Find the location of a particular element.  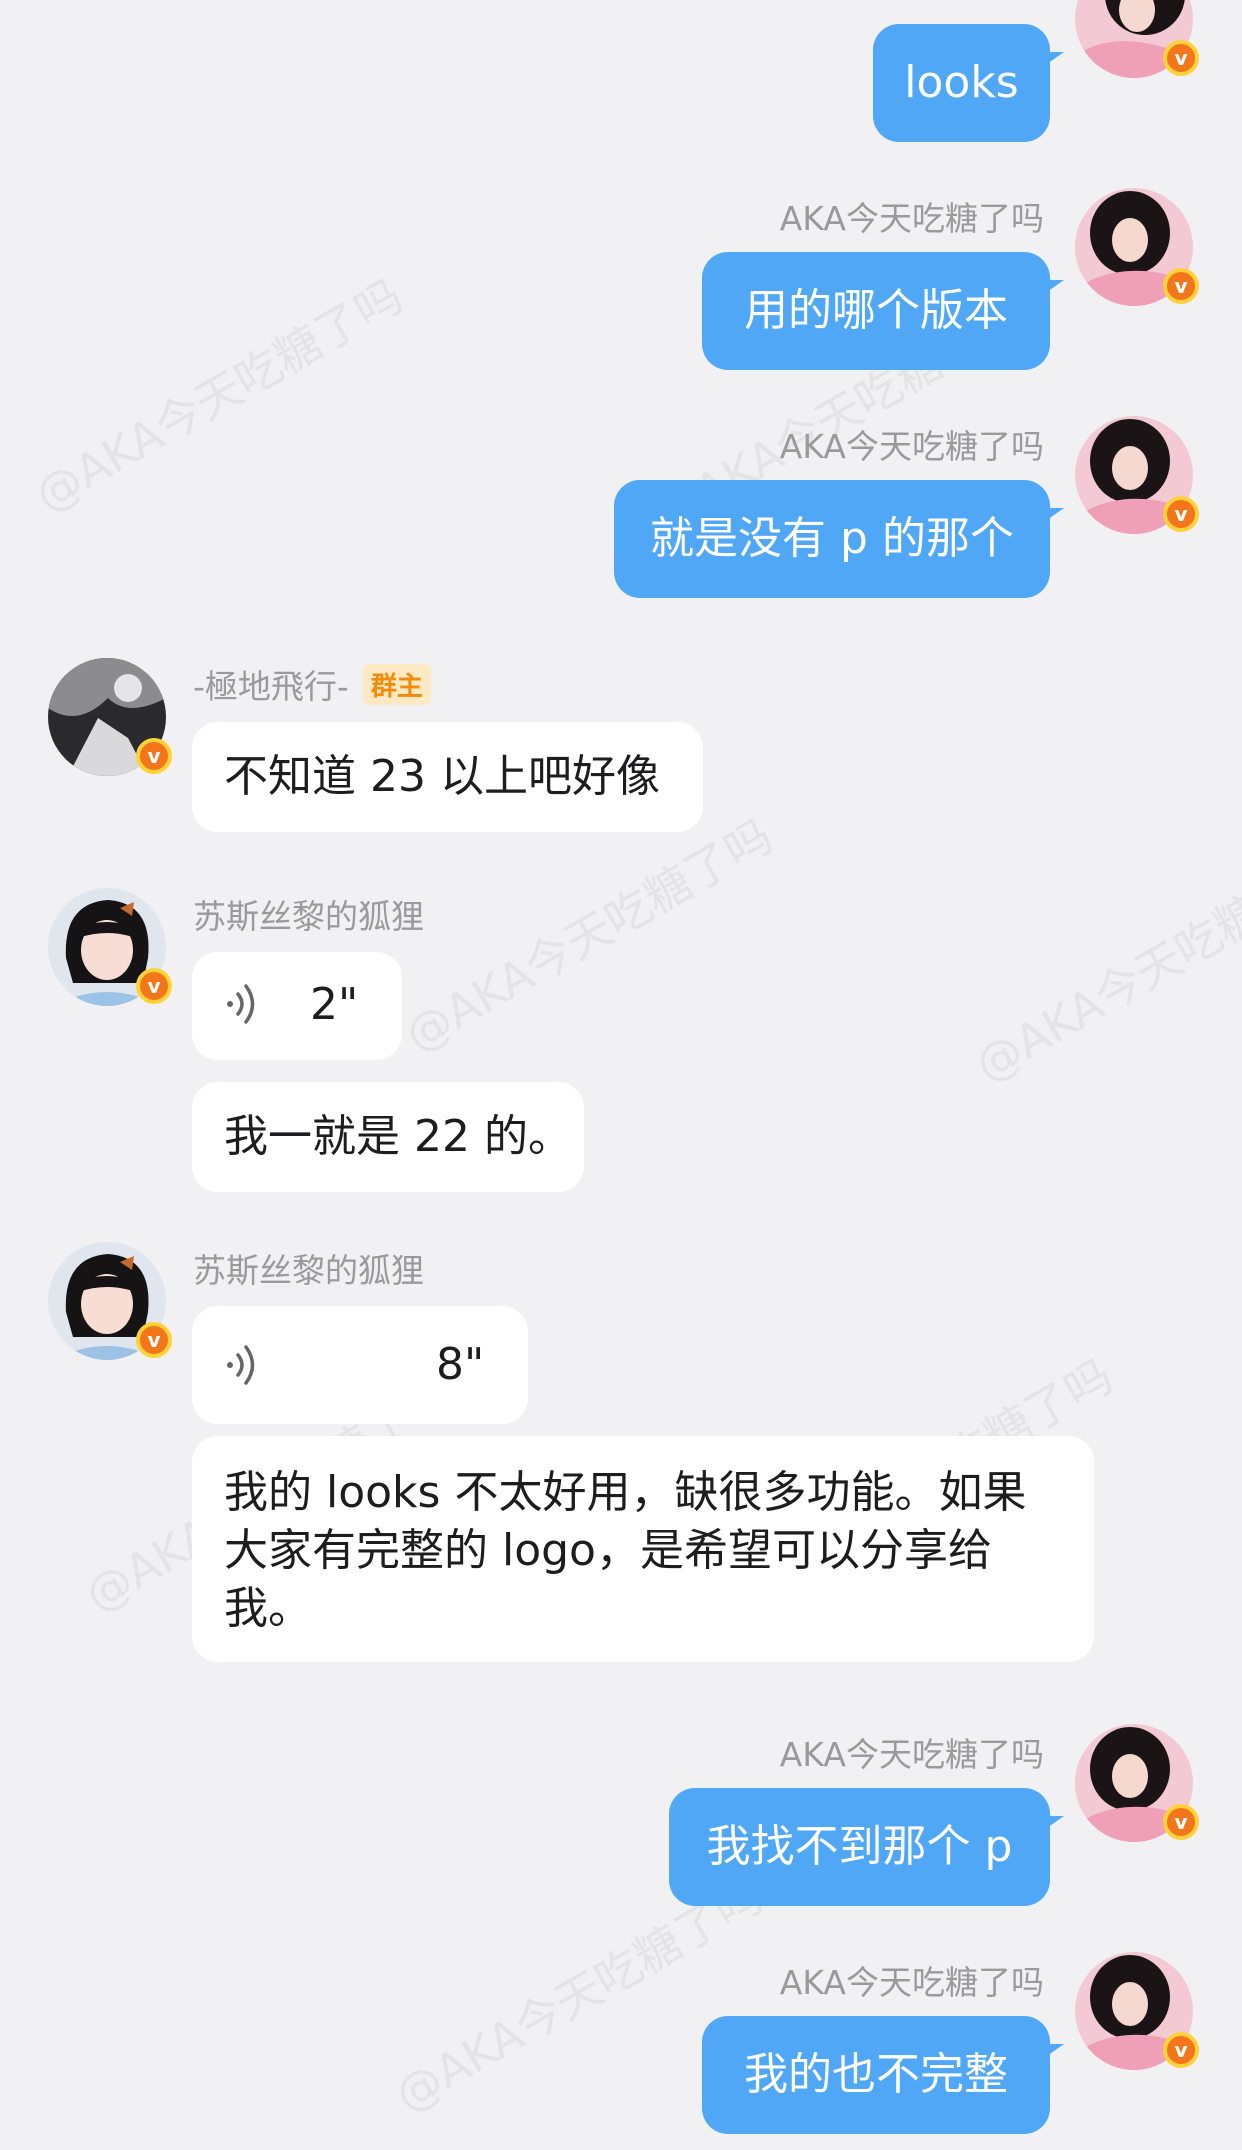

message-bubble: 我一就是 22 的。 is located at coordinates (388, 1137).